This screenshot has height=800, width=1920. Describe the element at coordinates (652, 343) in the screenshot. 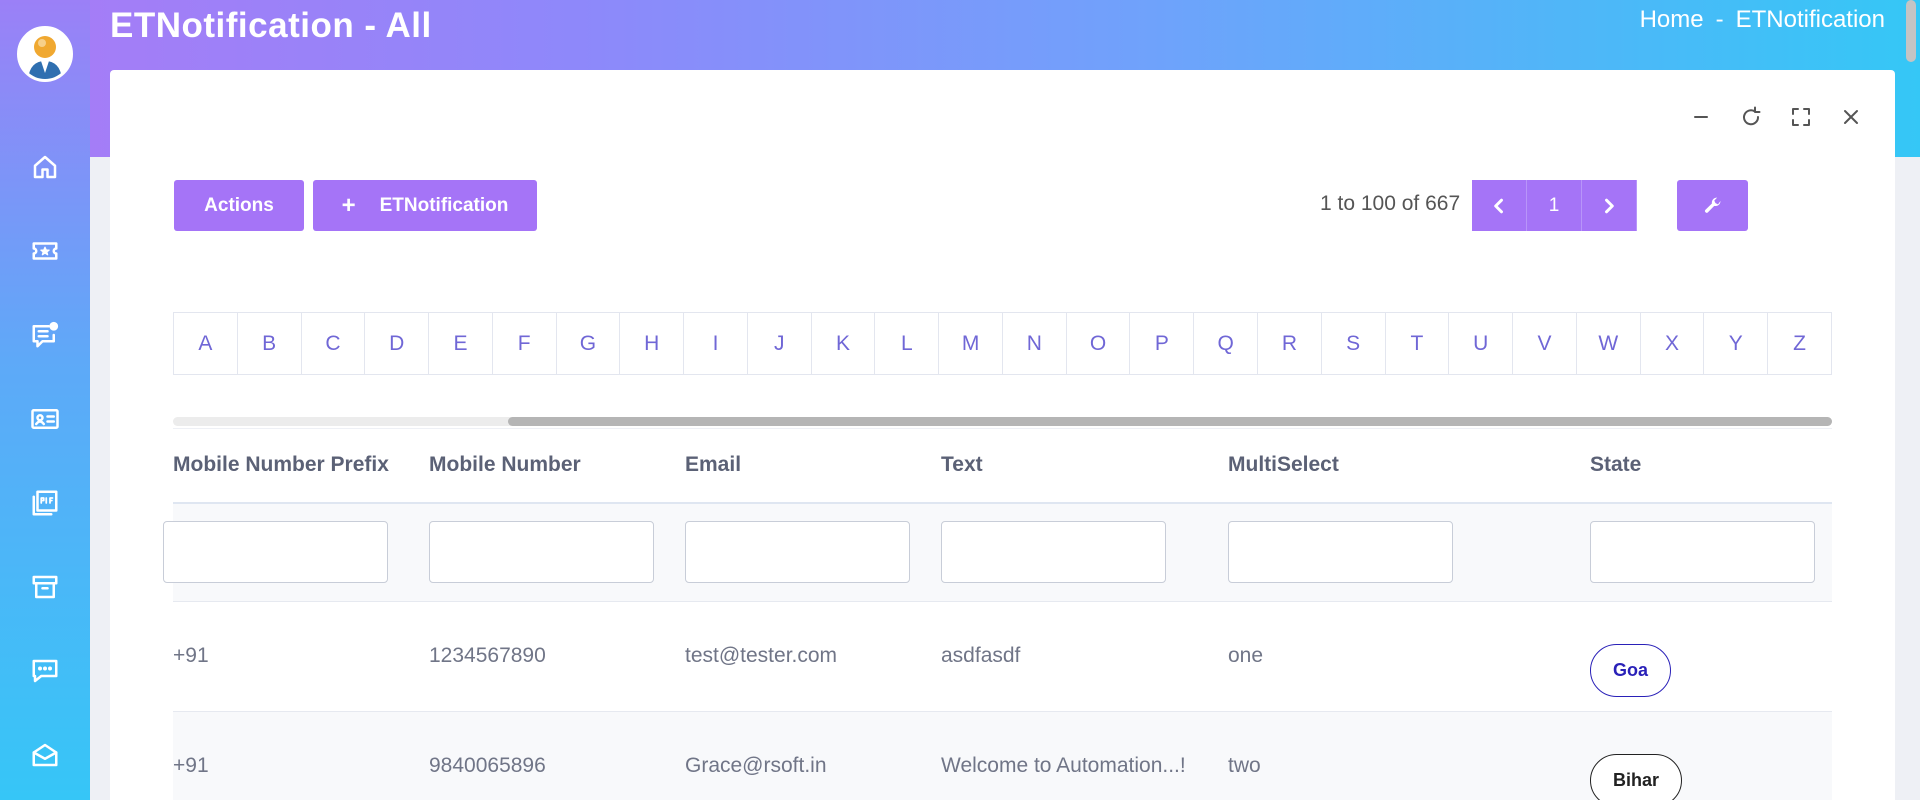

I see `alphabet-letter: H` at that location.